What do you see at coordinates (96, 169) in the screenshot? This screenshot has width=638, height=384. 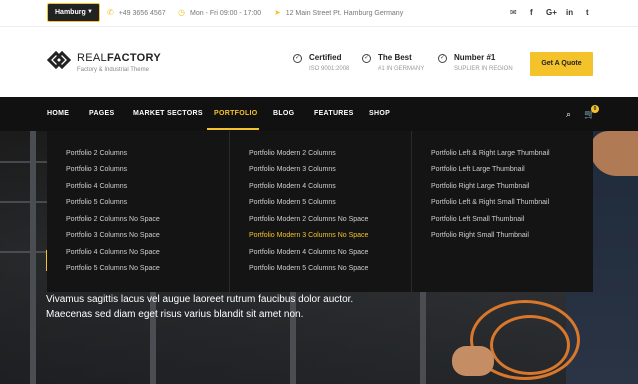 I see `menu-item-portfolio-3-columns: Portfolio 3 Columns` at bounding box center [96, 169].